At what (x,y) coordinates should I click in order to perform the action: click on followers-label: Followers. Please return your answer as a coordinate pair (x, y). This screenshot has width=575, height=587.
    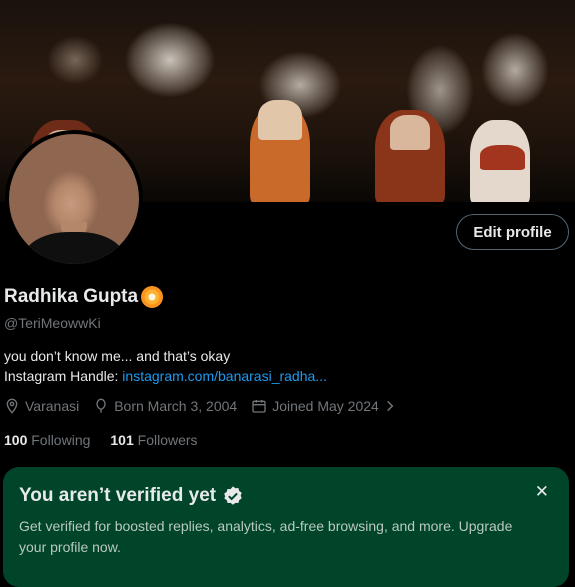
    Looking at the image, I should click on (167, 440).